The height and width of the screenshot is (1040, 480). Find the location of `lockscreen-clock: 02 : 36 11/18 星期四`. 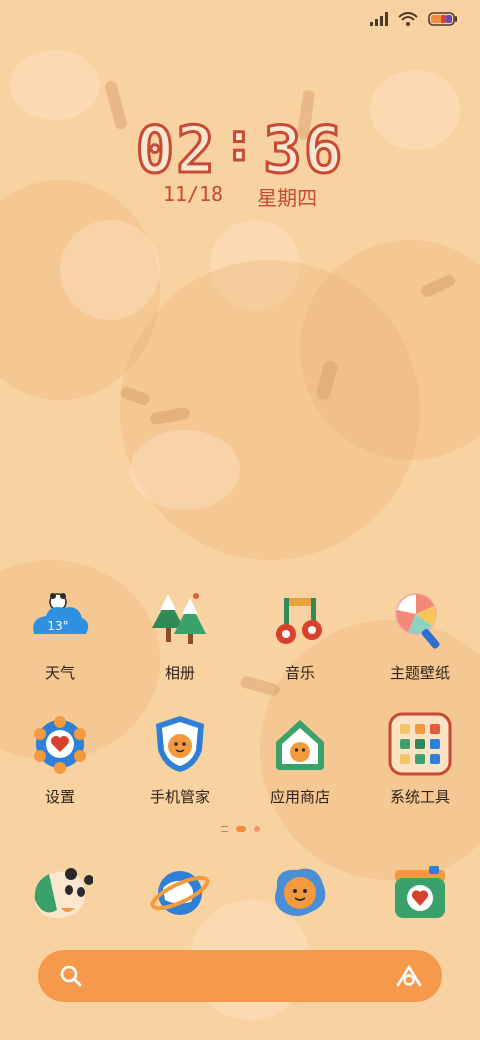

lockscreen-clock: 02 : 36 11/18 星期四 is located at coordinates (240, 160).